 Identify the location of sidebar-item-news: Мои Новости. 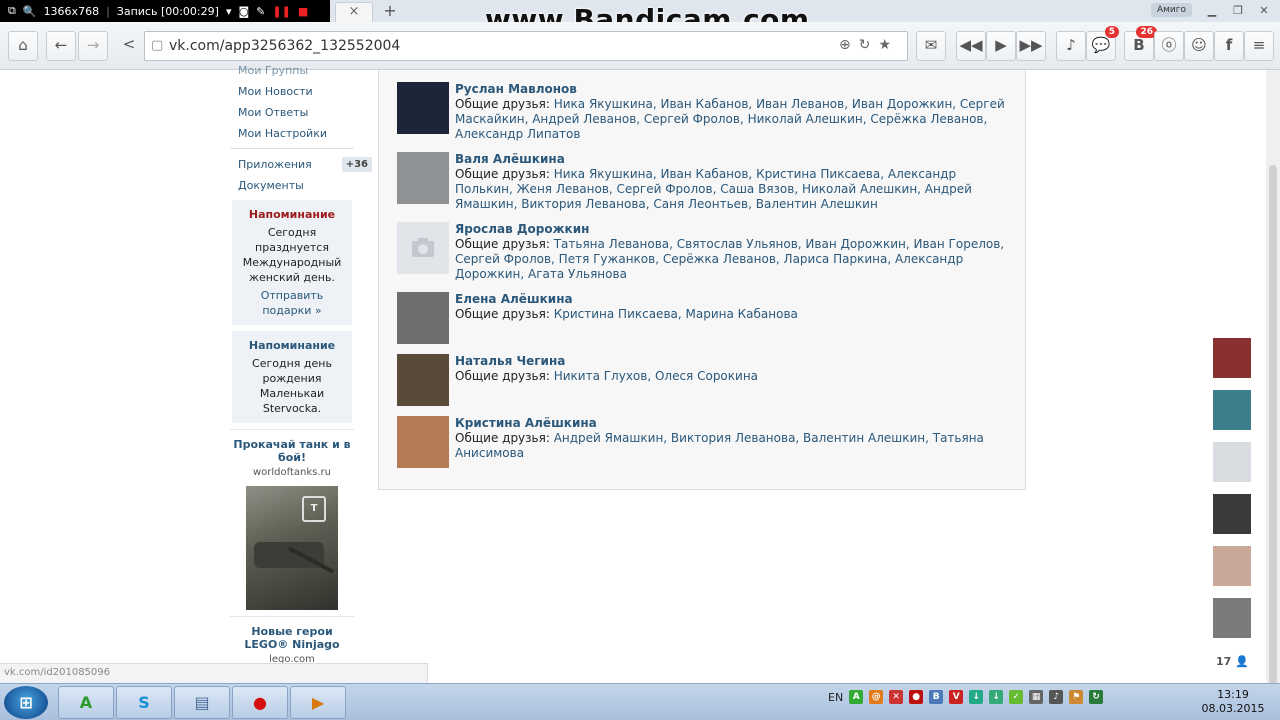
(292, 91).